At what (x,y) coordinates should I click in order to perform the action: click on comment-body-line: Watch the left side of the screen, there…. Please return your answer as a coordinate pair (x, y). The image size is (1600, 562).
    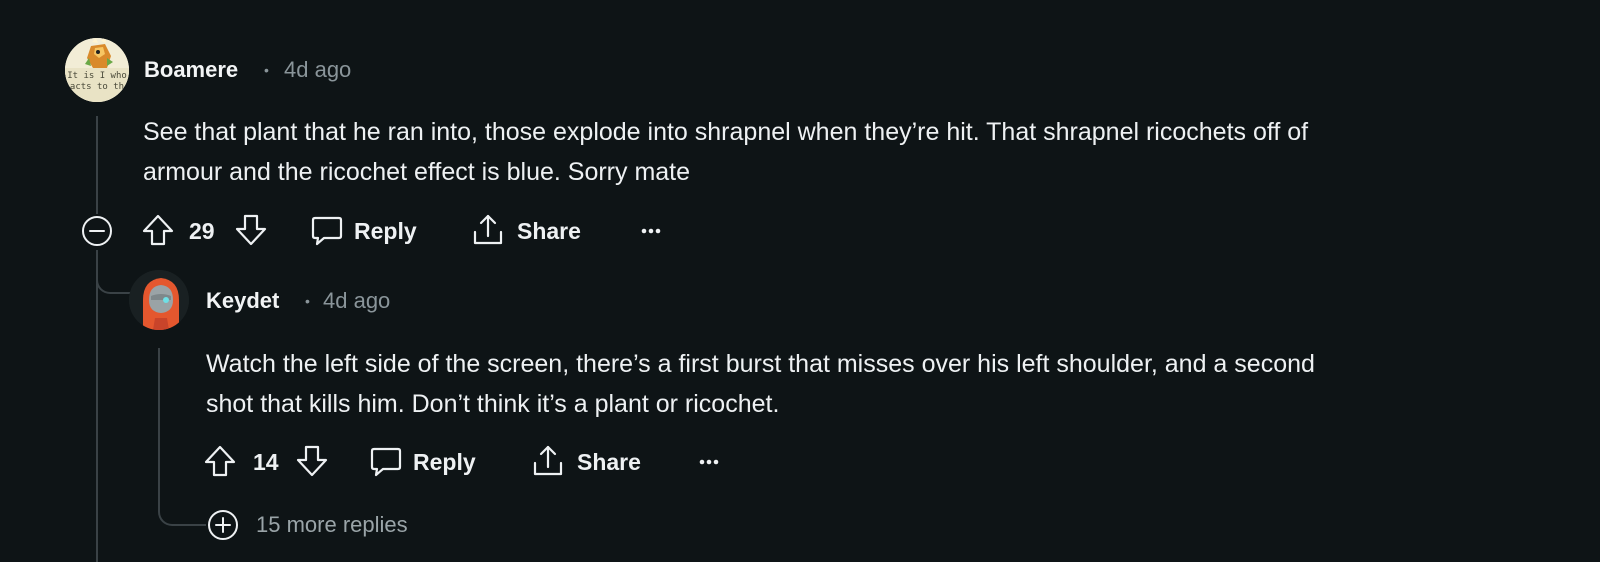
    Looking at the image, I should click on (760, 364).